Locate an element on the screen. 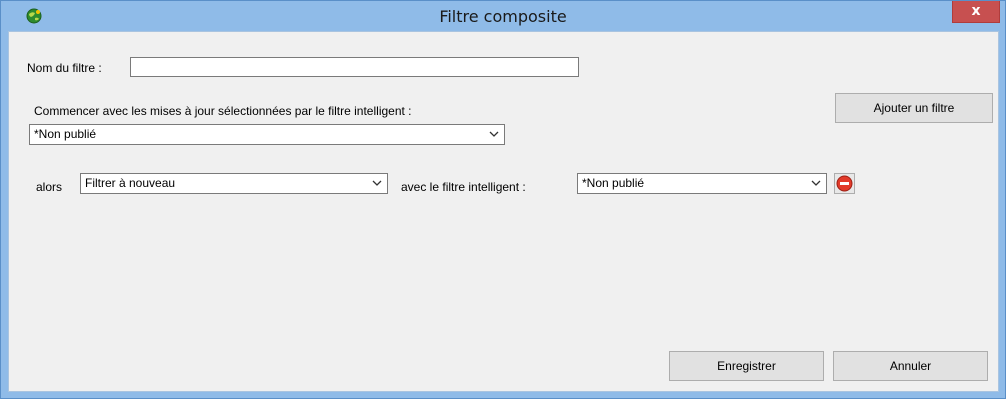  start-filter-select: *Non publié is located at coordinates (267, 134).